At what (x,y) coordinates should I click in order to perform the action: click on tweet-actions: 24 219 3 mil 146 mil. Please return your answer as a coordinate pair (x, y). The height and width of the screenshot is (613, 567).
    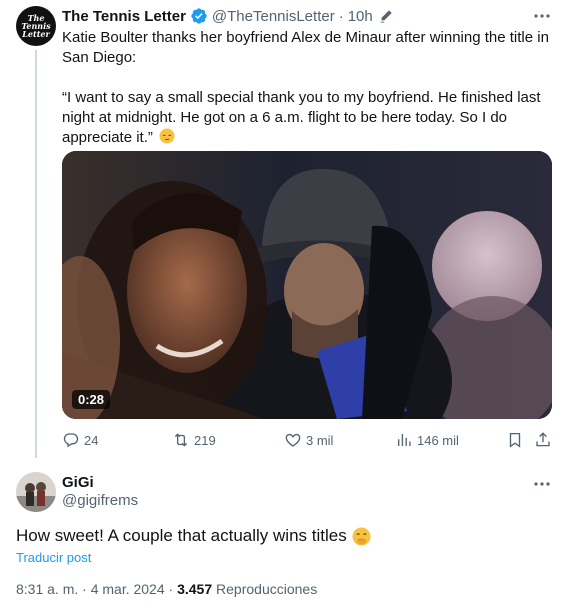
    Looking at the image, I should click on (307, 440).